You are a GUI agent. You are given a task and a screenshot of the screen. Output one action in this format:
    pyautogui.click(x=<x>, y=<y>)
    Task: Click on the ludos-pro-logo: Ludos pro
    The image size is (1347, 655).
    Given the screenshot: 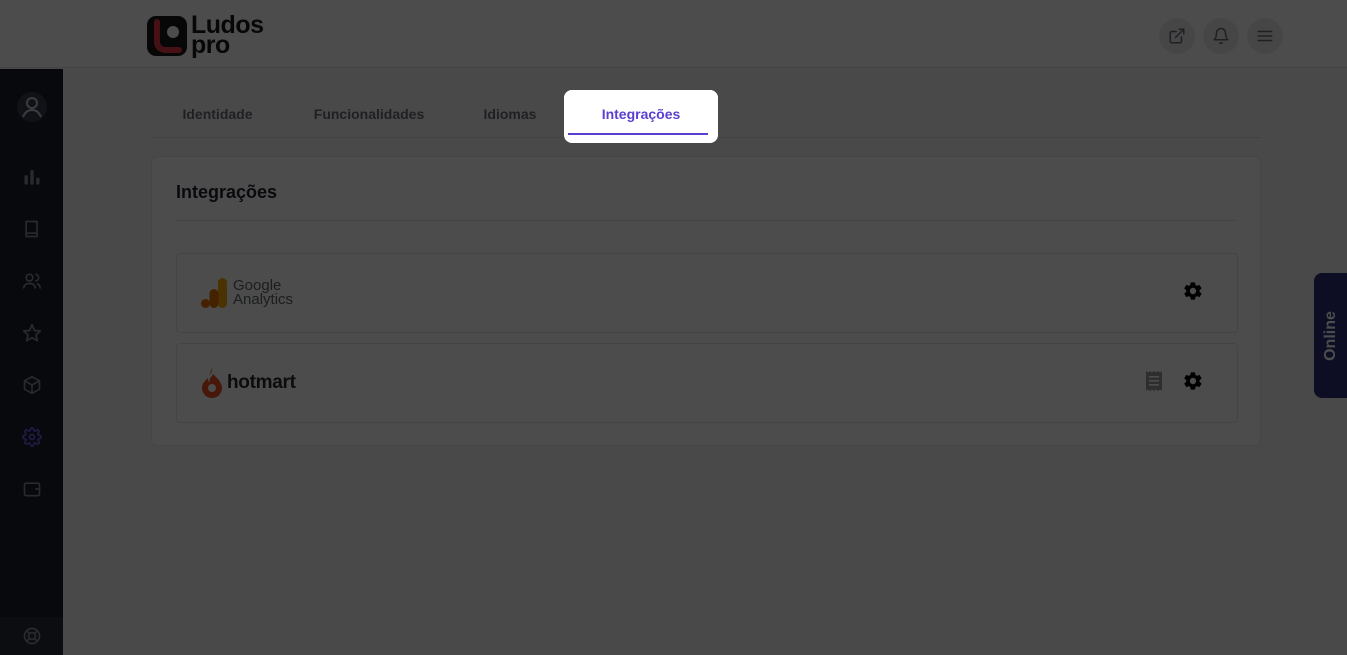 What is the action you would take?
    pyautogui.click(x=205, y=35)
    